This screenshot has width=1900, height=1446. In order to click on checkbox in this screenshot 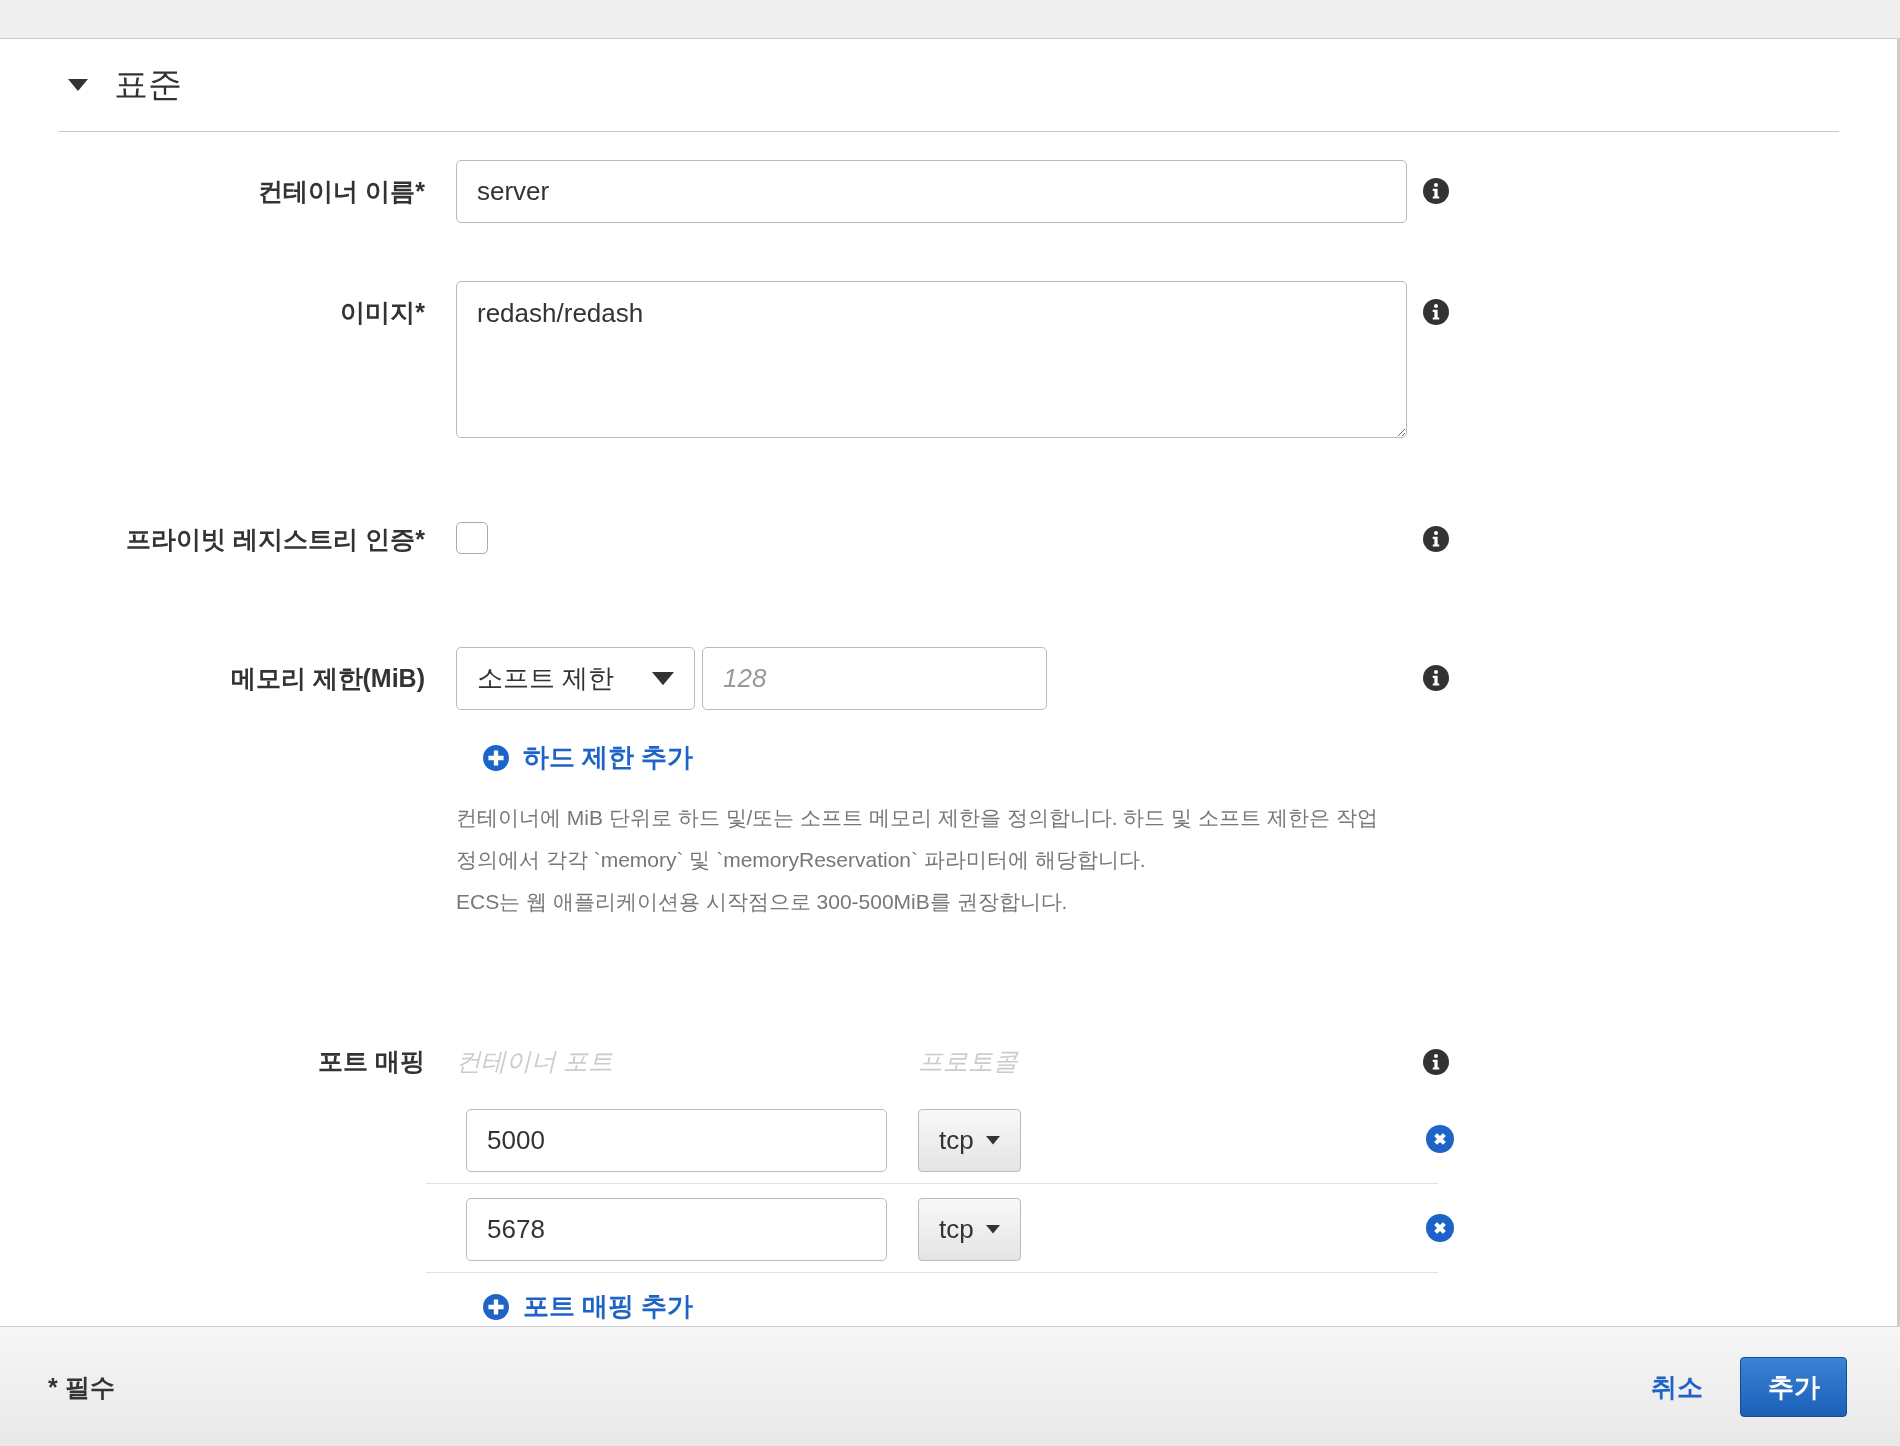, I will do `click(472, 538)`.